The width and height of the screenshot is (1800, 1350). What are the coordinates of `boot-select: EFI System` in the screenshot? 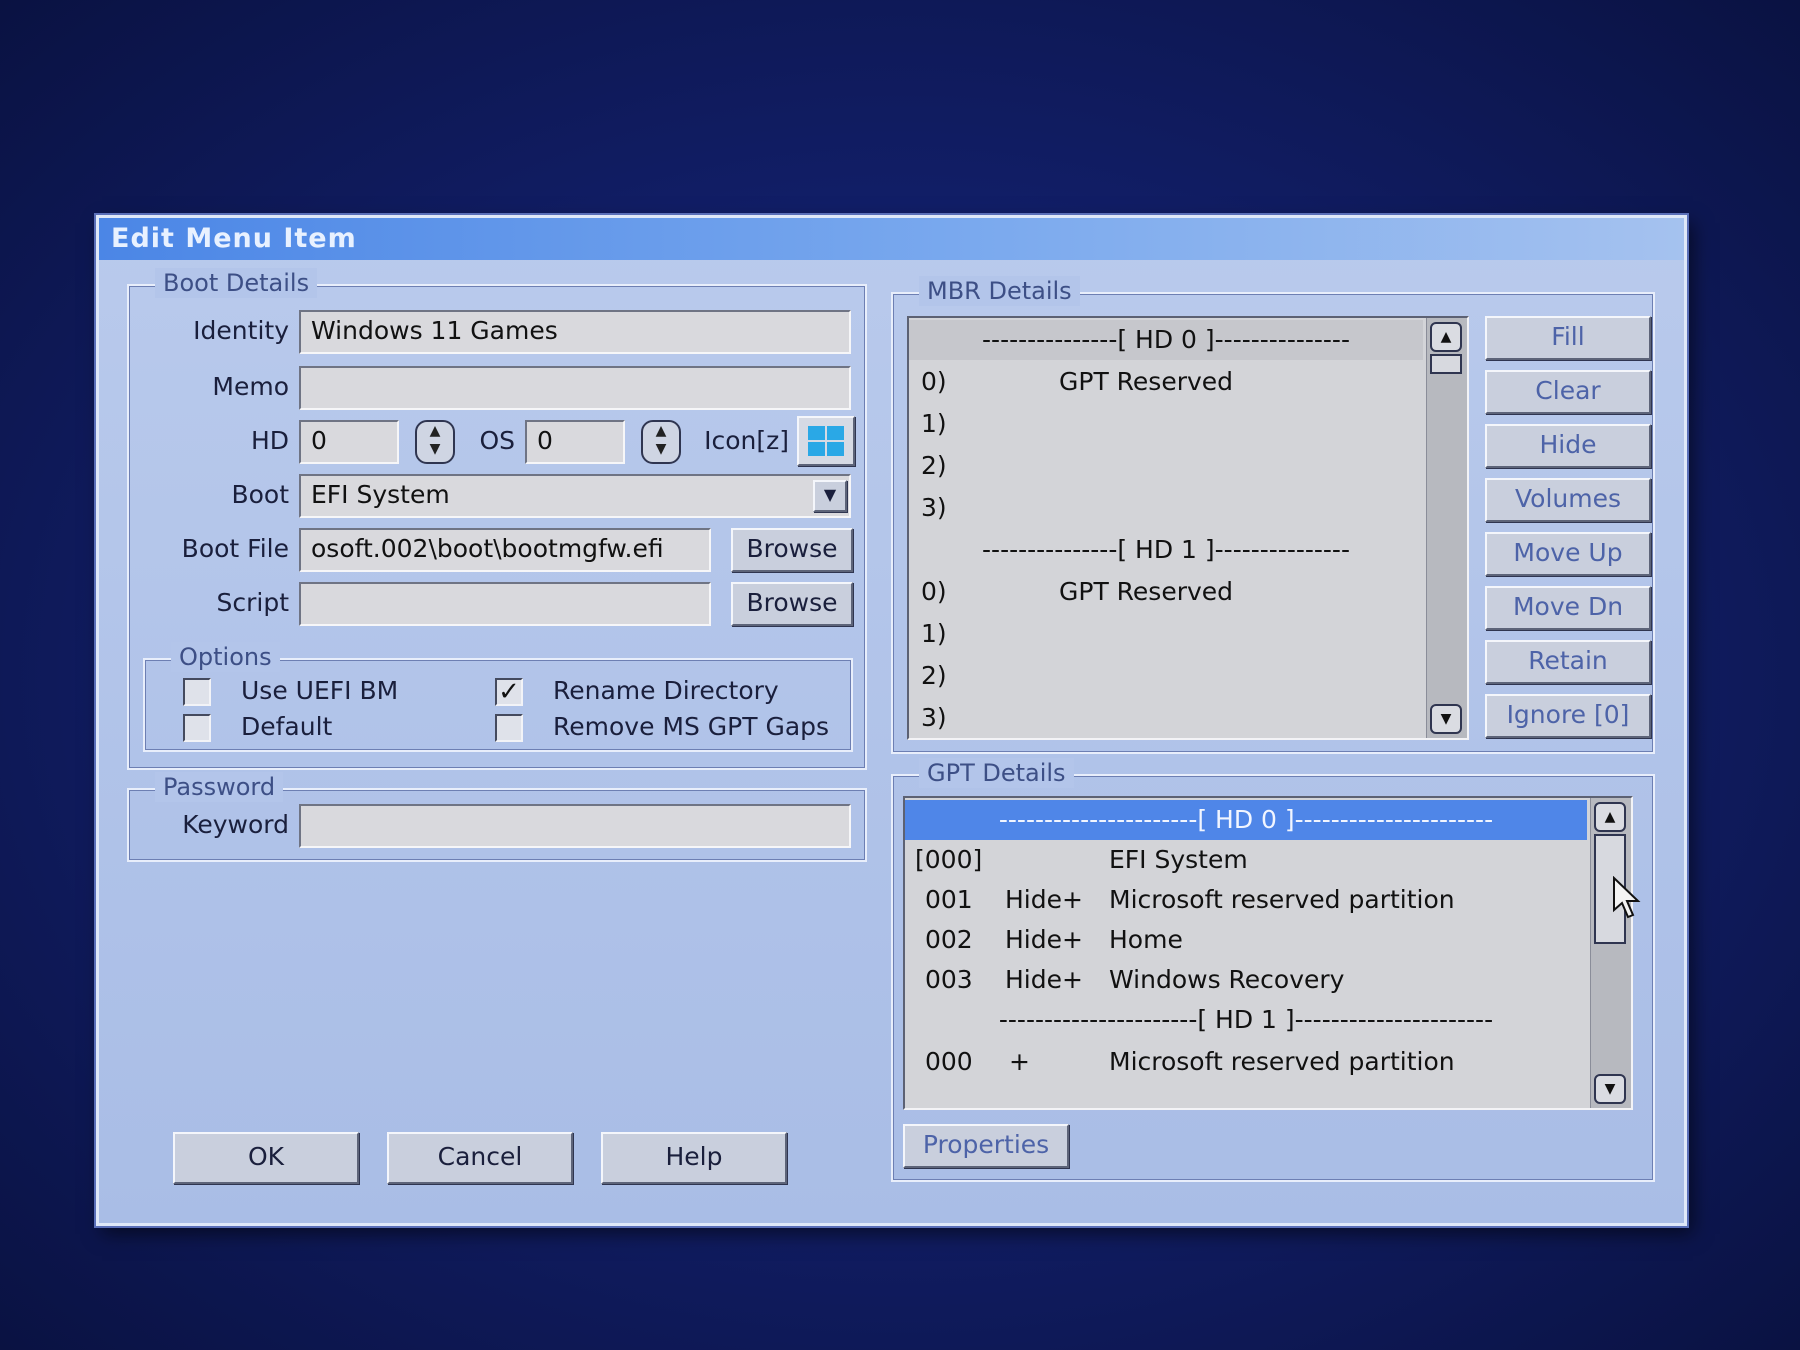 It's located at (575, 496).